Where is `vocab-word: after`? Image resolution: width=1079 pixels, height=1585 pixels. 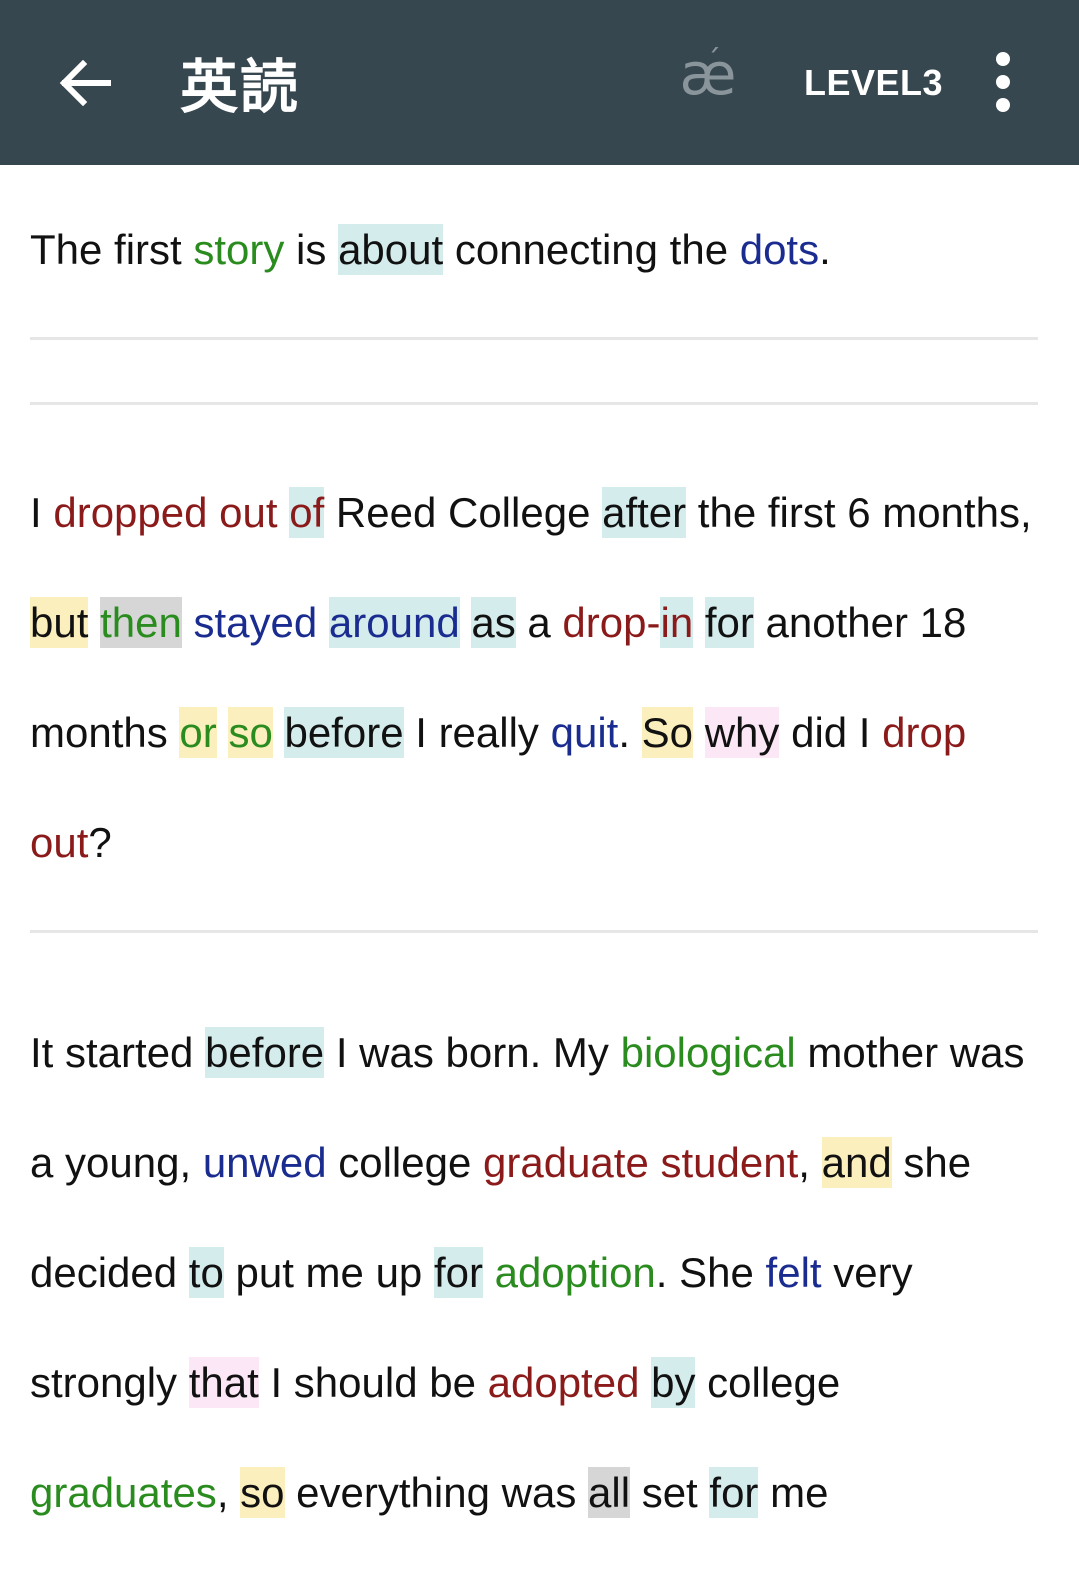 vocab-word: after is located at coordinates (644, 512).